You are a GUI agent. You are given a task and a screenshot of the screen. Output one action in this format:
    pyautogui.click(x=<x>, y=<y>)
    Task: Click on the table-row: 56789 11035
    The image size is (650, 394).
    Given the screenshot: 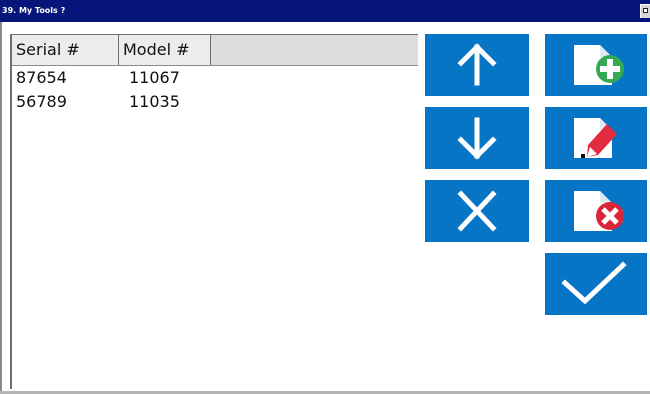 What is the action you would take?
    pyautogui.click(x=215, y=102)
    